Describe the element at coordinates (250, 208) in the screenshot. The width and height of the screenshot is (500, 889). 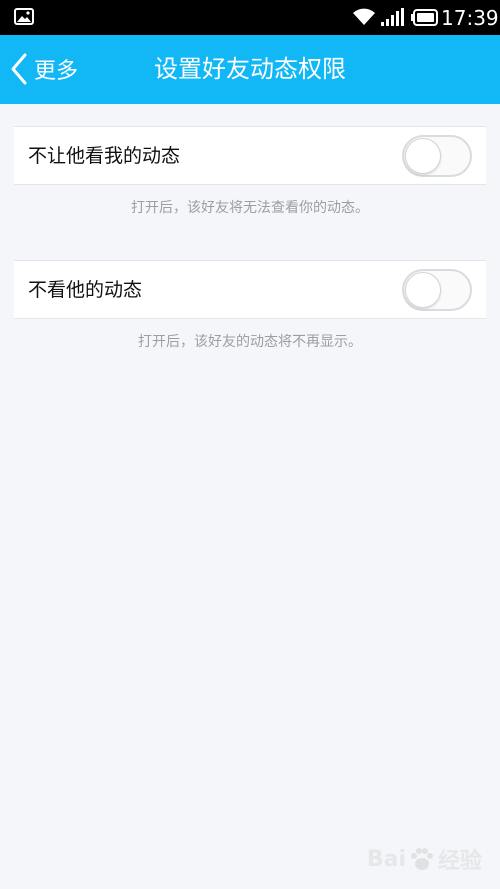
I see `setting-hint: 打开后，该好友将无法查看你的动态。` at that location.